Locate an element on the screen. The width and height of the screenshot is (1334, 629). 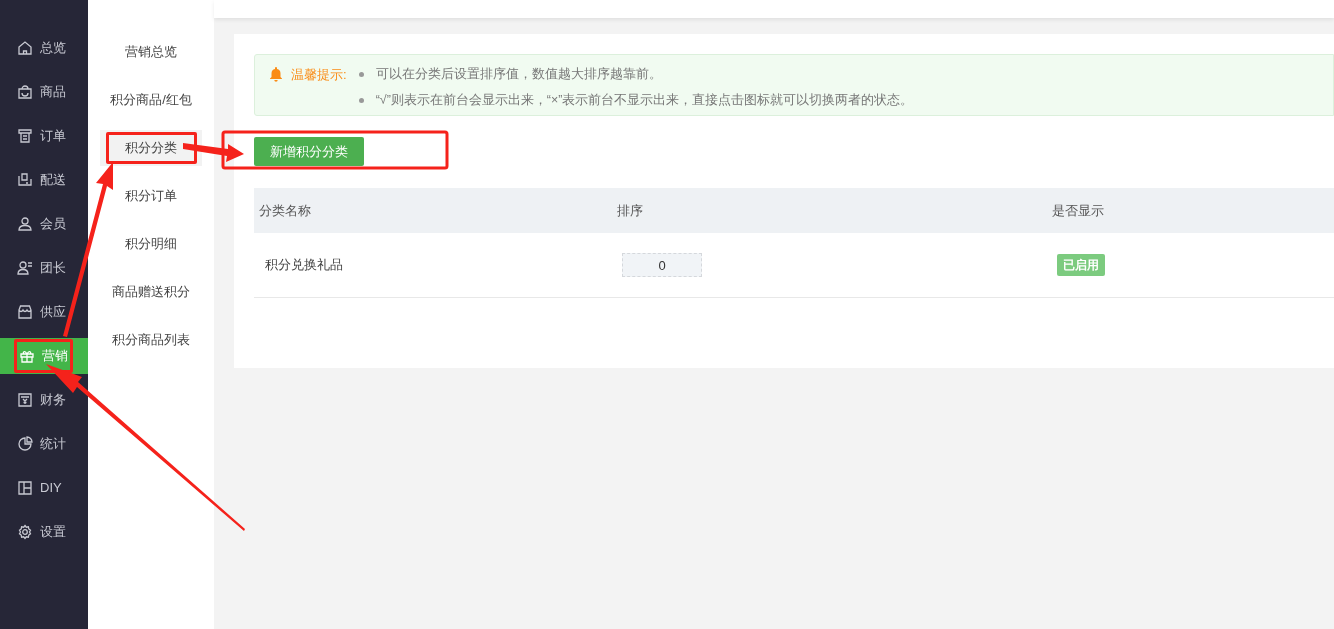
submenu-item: 积分分类 is located at coordinates (151, 148).